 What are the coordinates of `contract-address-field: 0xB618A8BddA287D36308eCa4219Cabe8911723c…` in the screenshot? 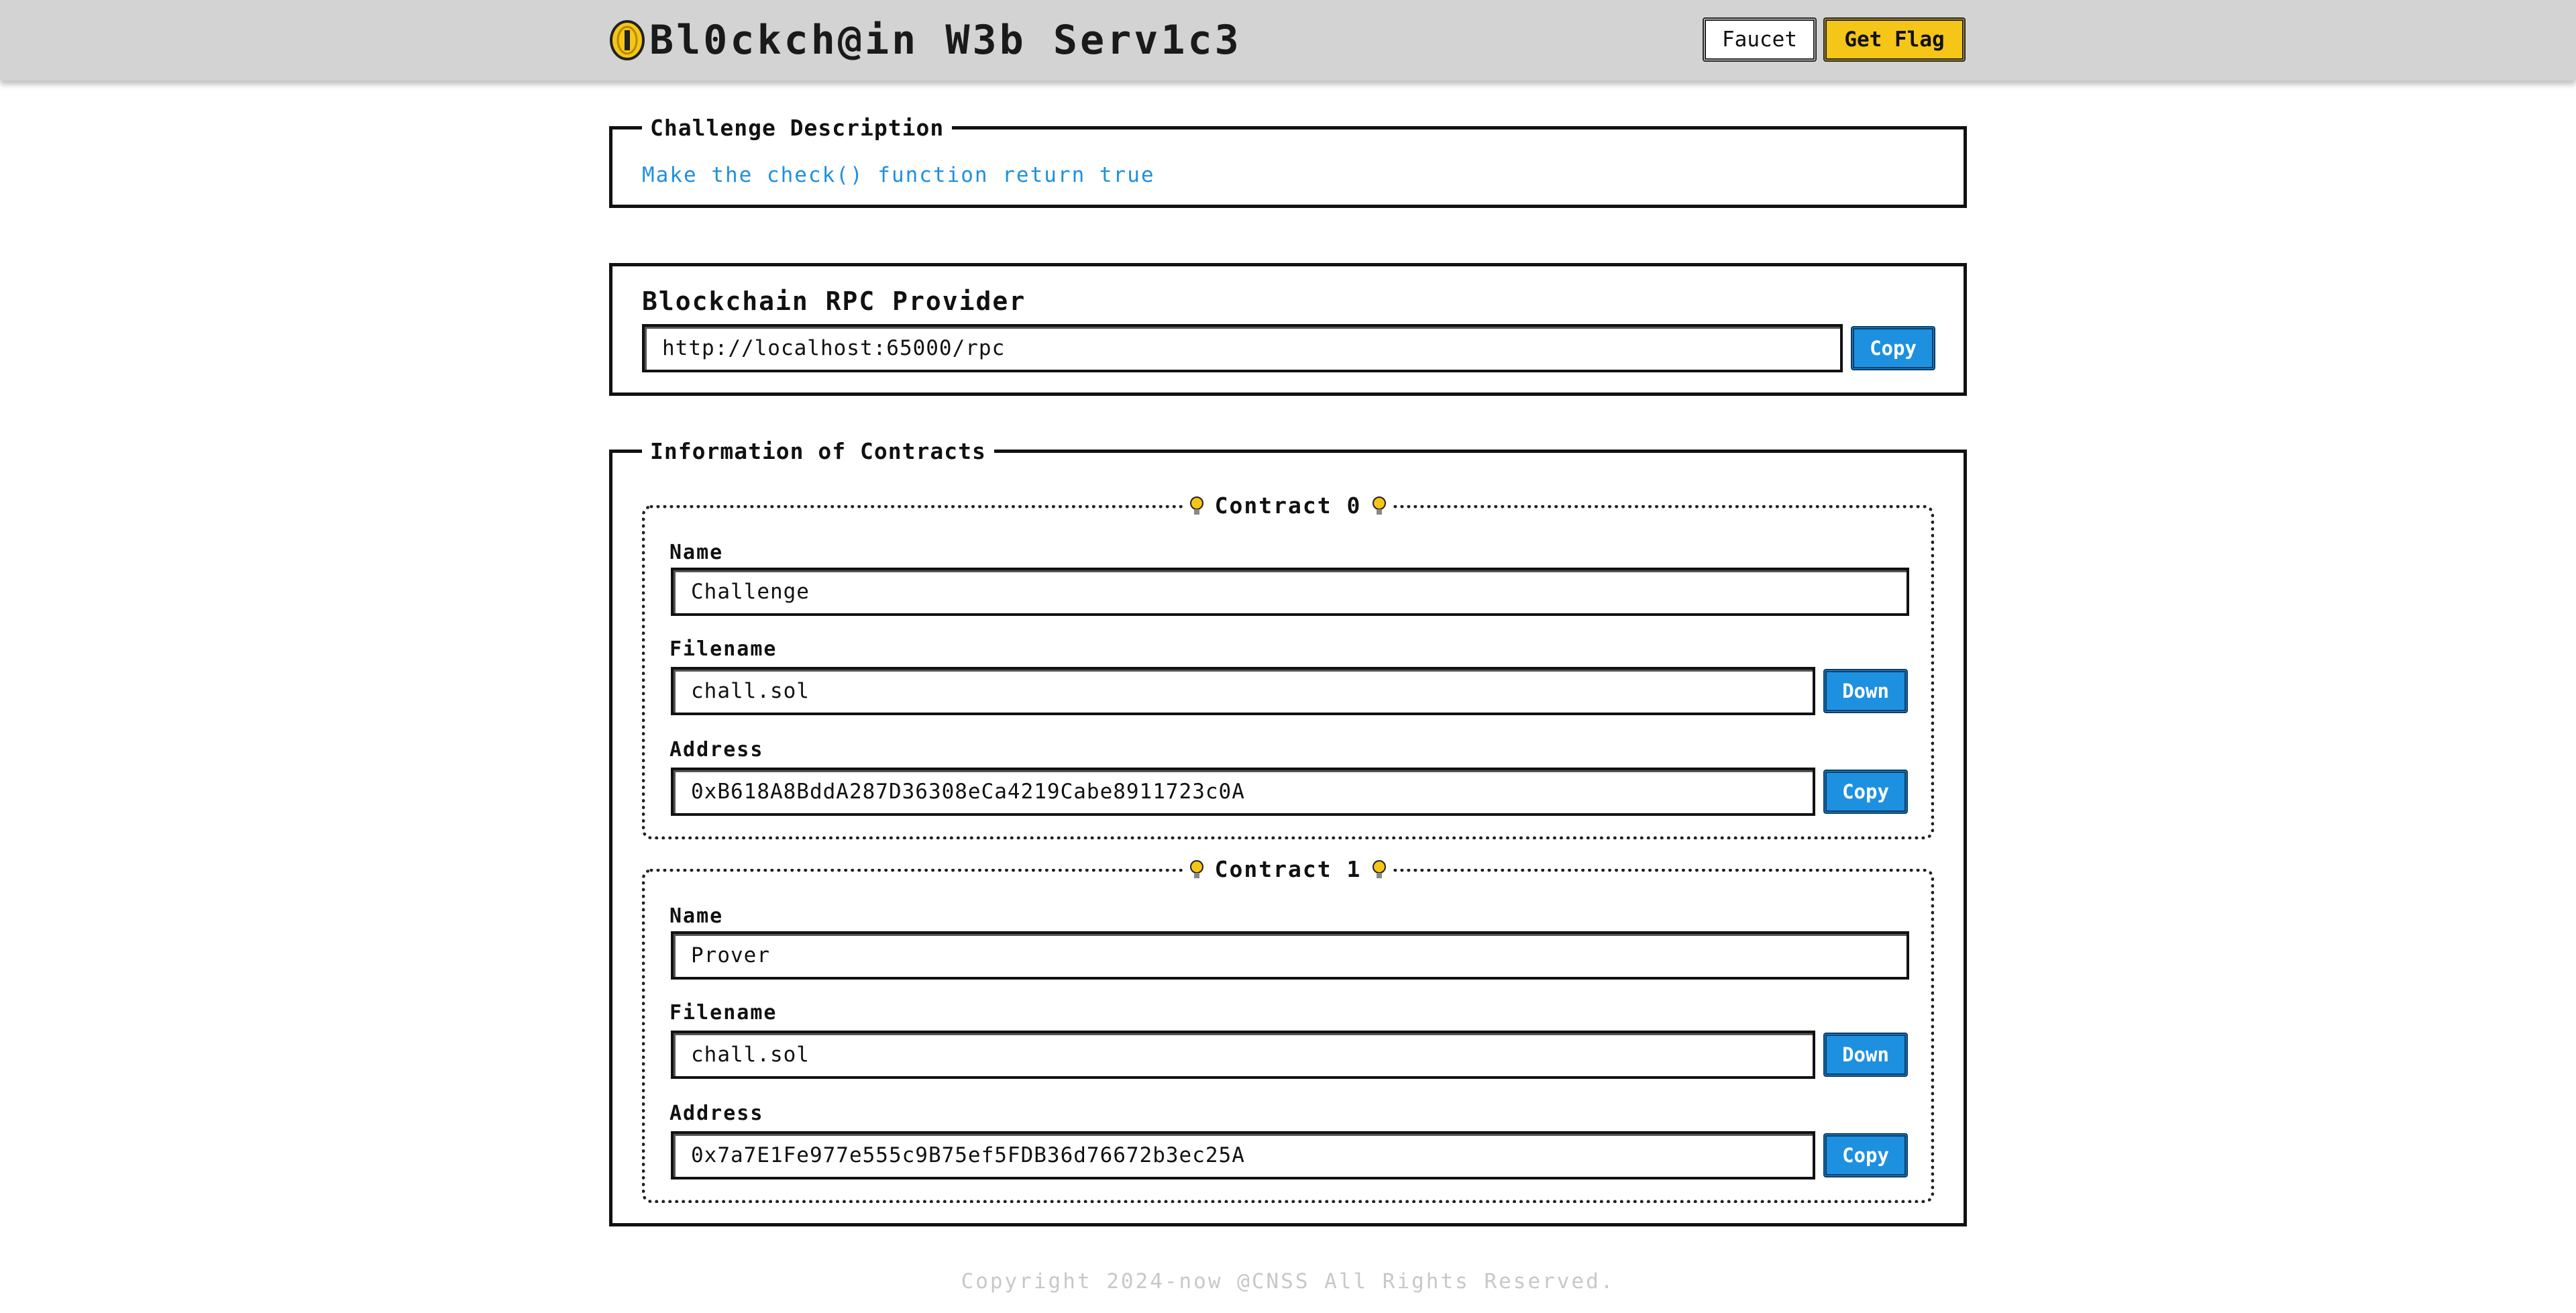 It's located at (1243, 792).